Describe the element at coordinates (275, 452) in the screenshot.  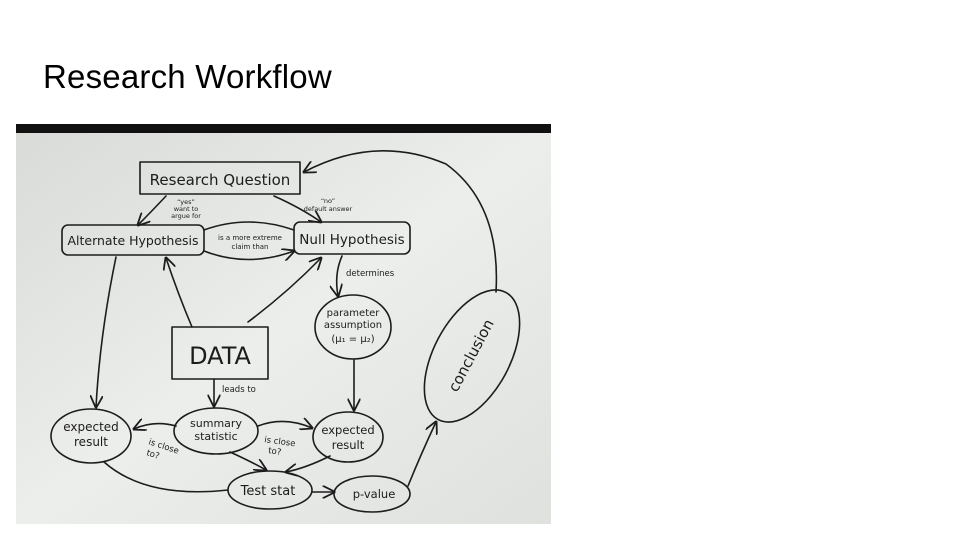
I see `is-close-to-right-label-2: to?` at that location.